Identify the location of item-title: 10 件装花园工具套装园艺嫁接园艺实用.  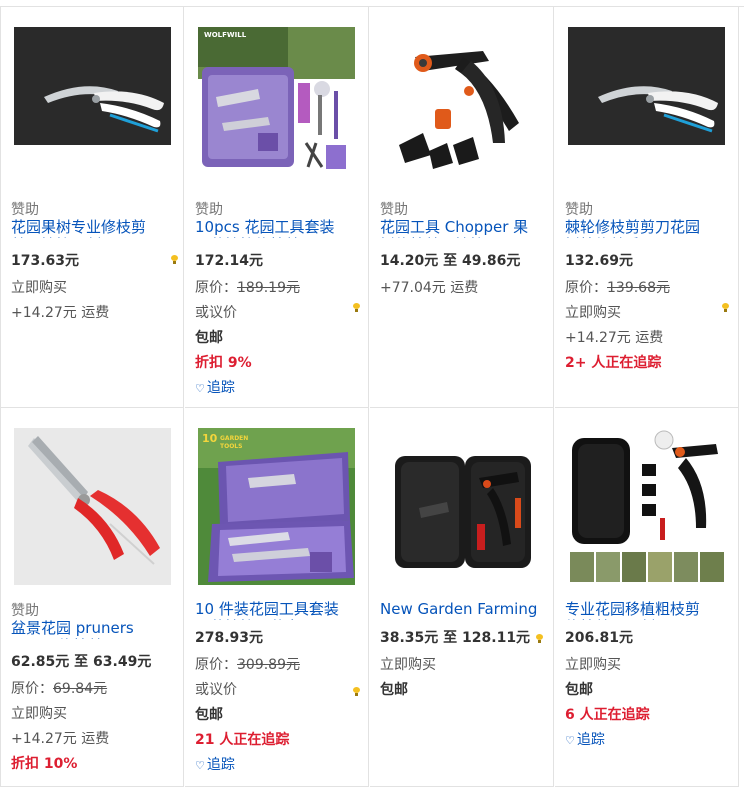
(276, 610).